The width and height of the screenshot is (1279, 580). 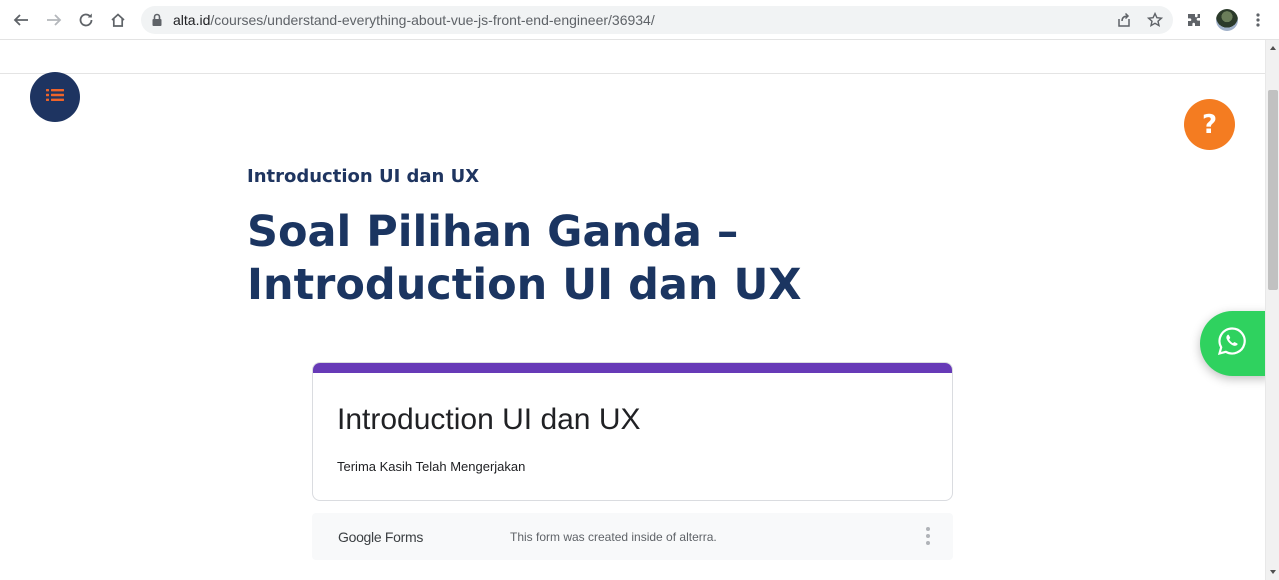 I want to click on course-menu-button, so click(x=55, y=97).